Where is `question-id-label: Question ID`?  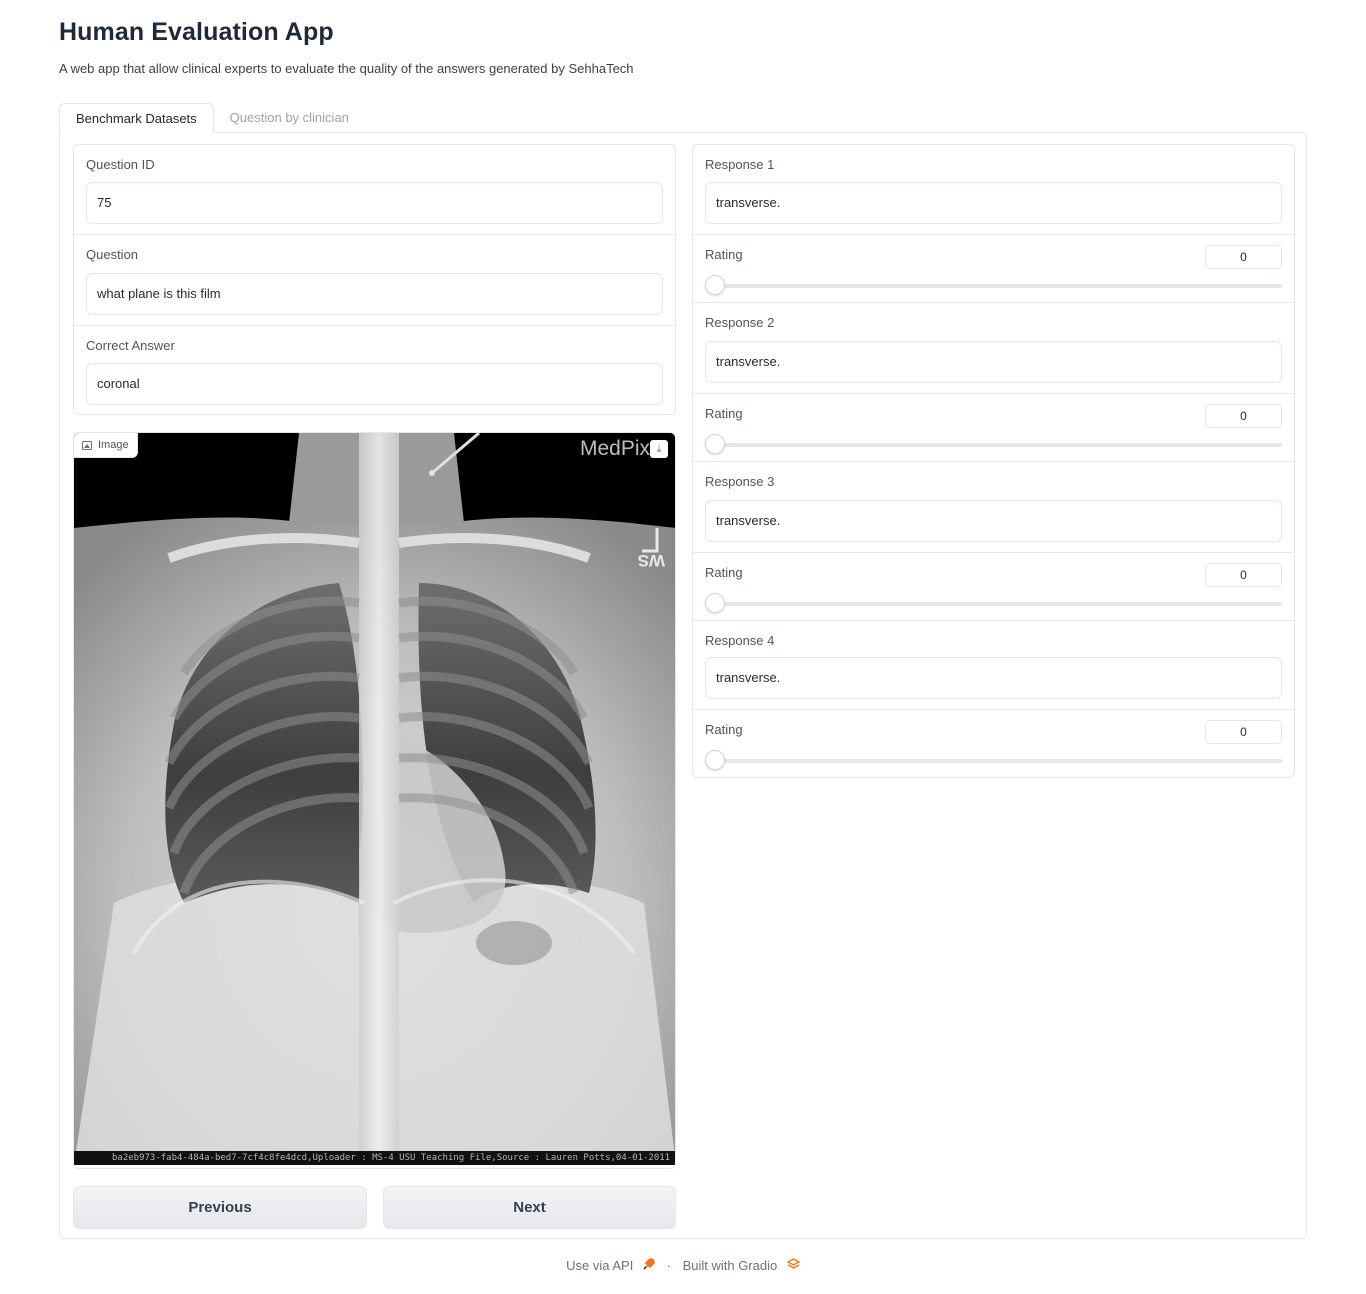 question-id-label: Question ID is located at coordinates (120, 164).